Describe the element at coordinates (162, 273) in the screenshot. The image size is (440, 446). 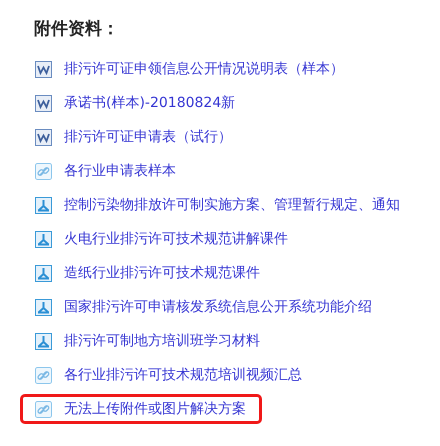
I see `attachment-link: 造纸行业排污许可技术规范课件` at that location.